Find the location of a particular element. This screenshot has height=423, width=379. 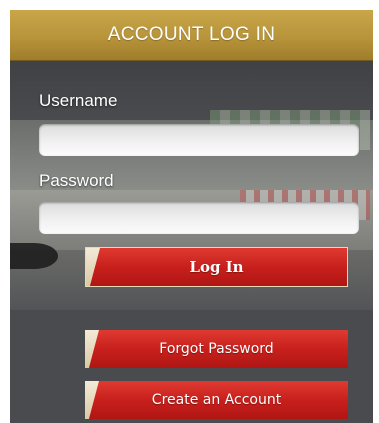

create-account-button: Create an Account is located at coordinates (216, 400).